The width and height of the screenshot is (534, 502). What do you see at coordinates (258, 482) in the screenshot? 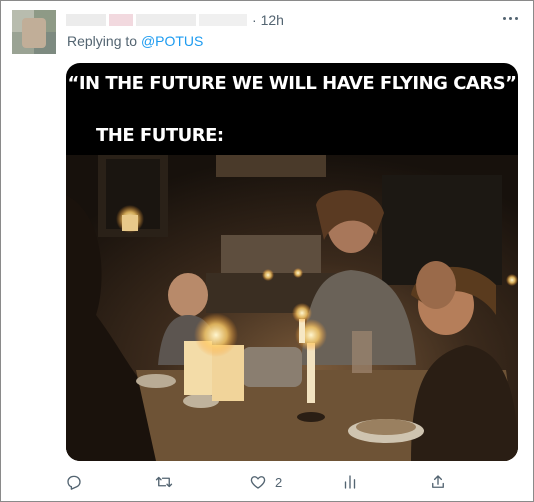
I see `like-icon` at bounding box center [258, 482].